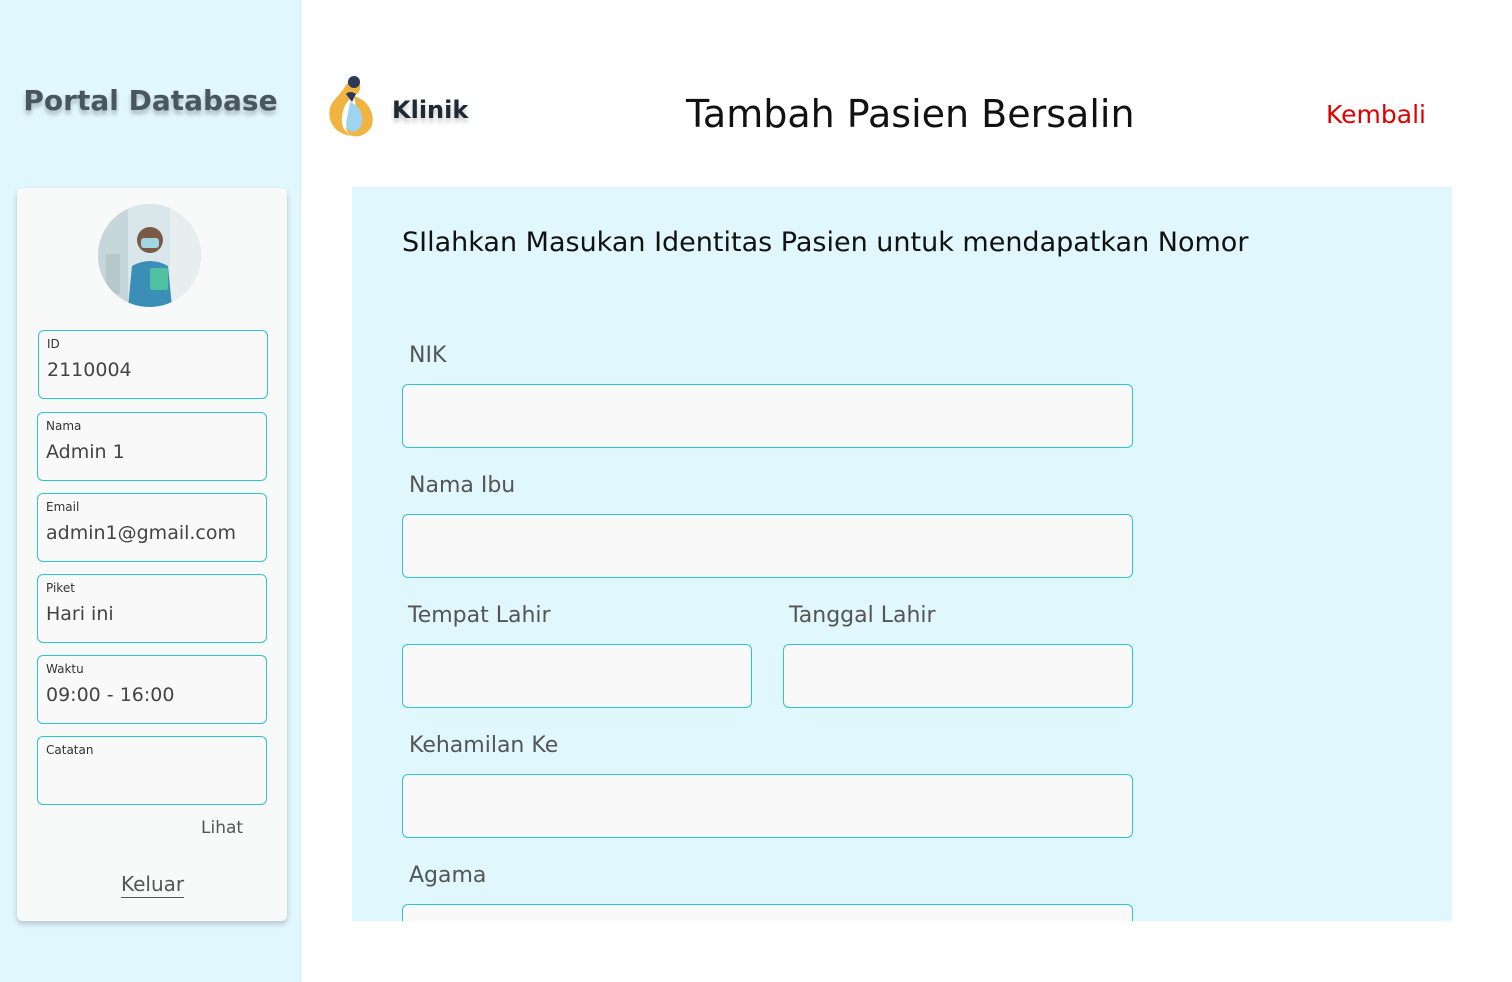  I want to click on catatan-field: Catatan, so click(152, 770).